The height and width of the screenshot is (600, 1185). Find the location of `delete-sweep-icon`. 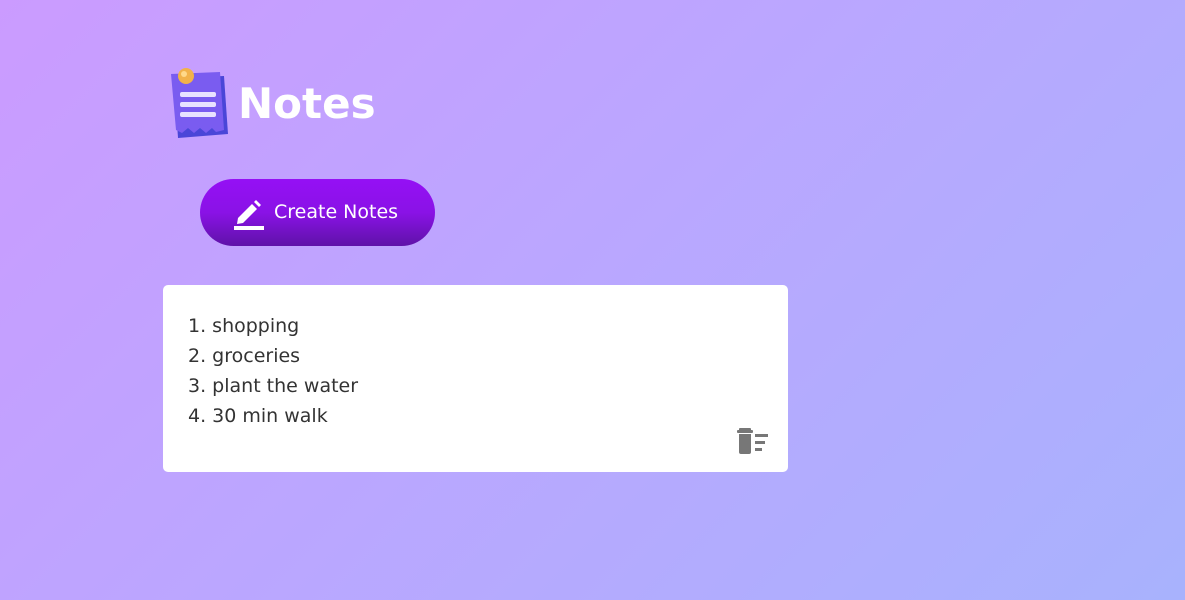

delete-sweep-icon is located at coordinates (753, 444).